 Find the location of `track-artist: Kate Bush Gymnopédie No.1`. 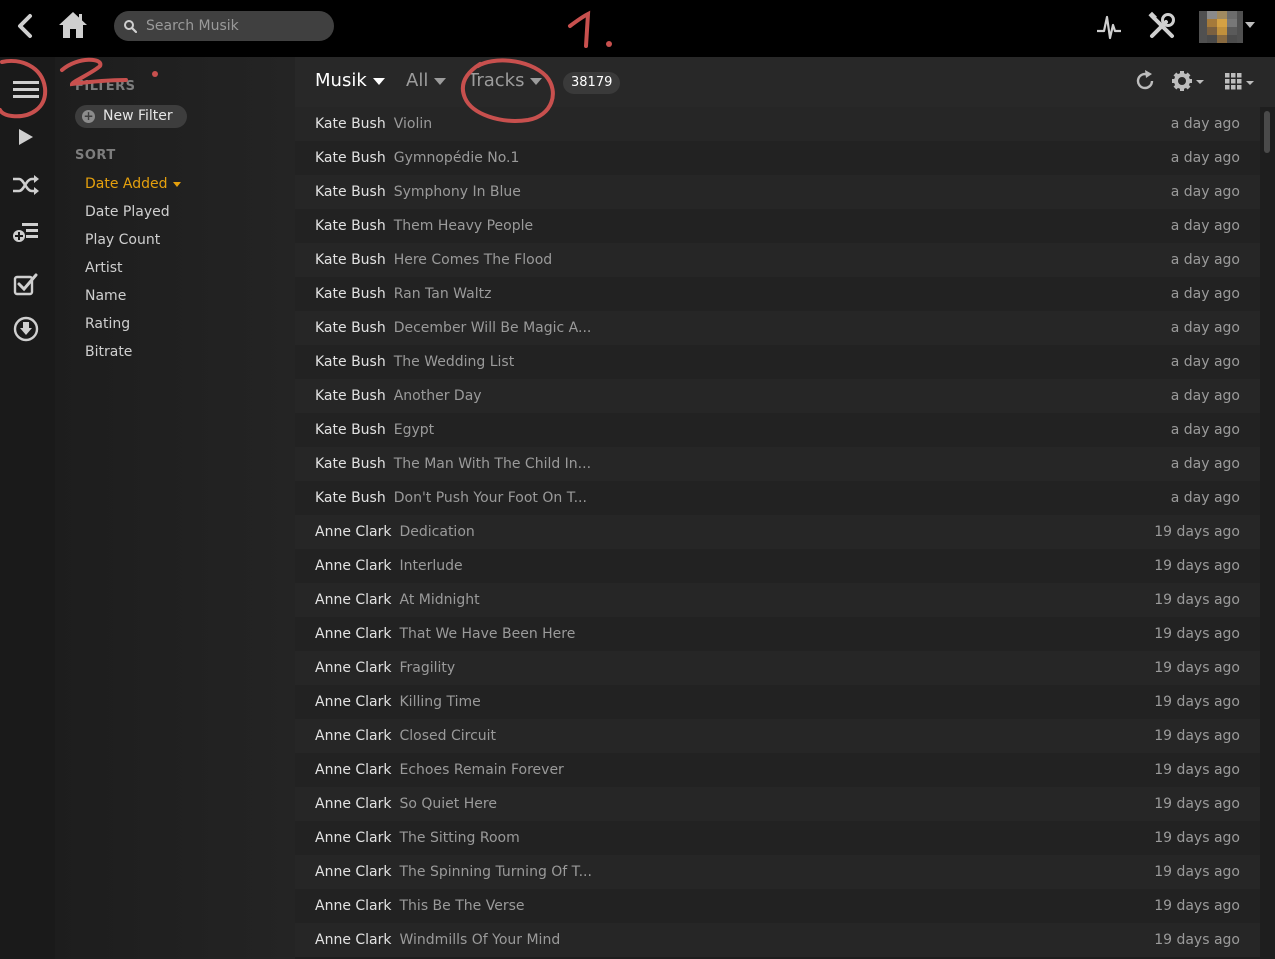

track-artist: Kate Bush Gymnopédie No.1 is located at coordinates (417, 158).